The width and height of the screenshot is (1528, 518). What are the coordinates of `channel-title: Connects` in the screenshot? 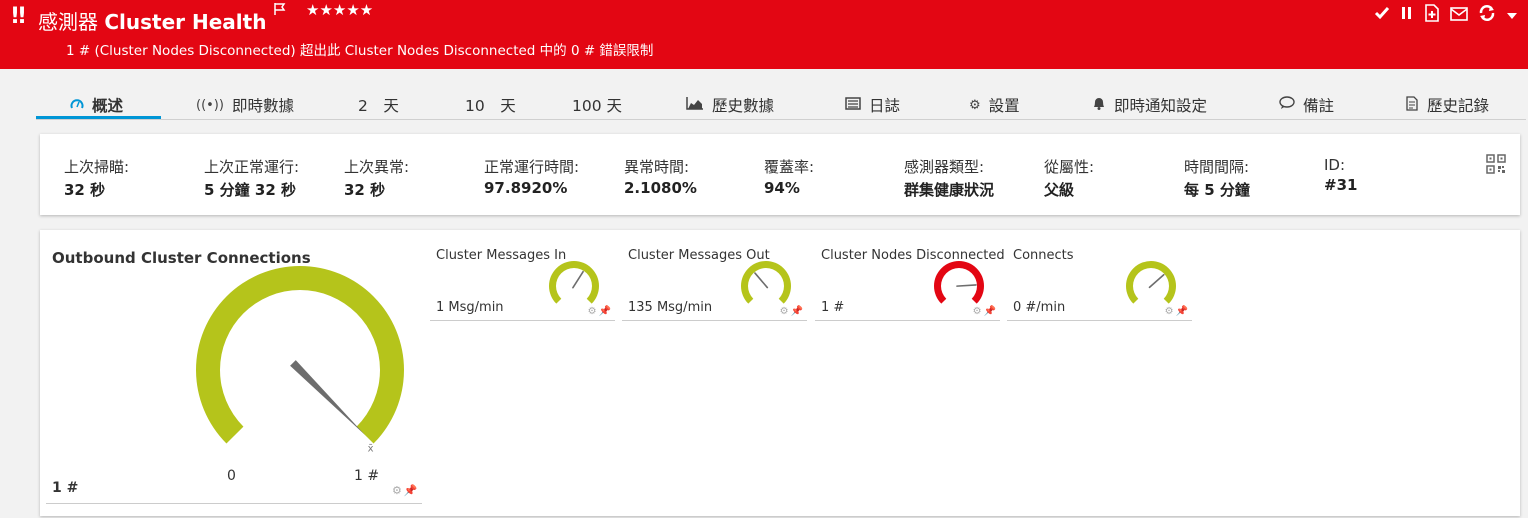 It's located at (1043, 255).